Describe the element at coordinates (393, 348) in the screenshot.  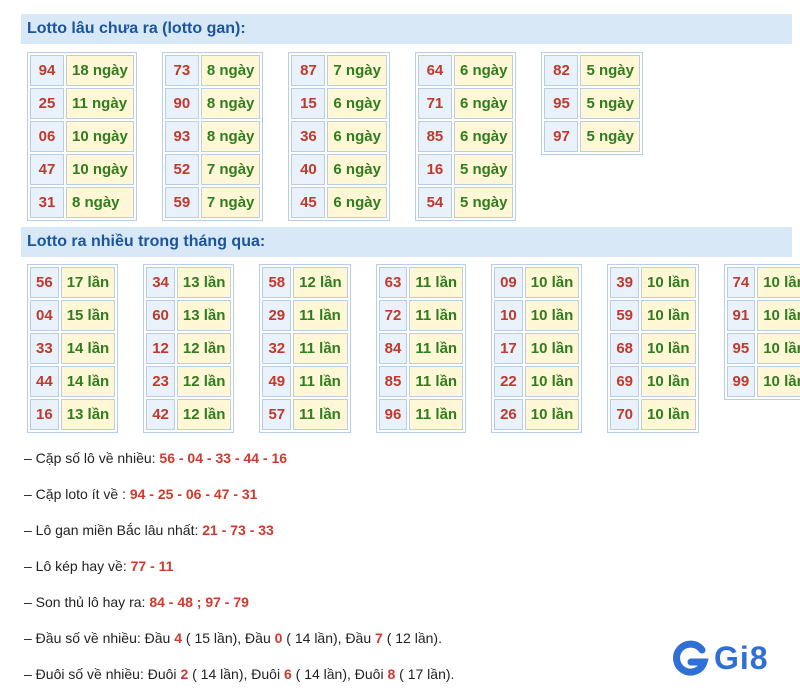
I see `lotto-number: 84` at that location.